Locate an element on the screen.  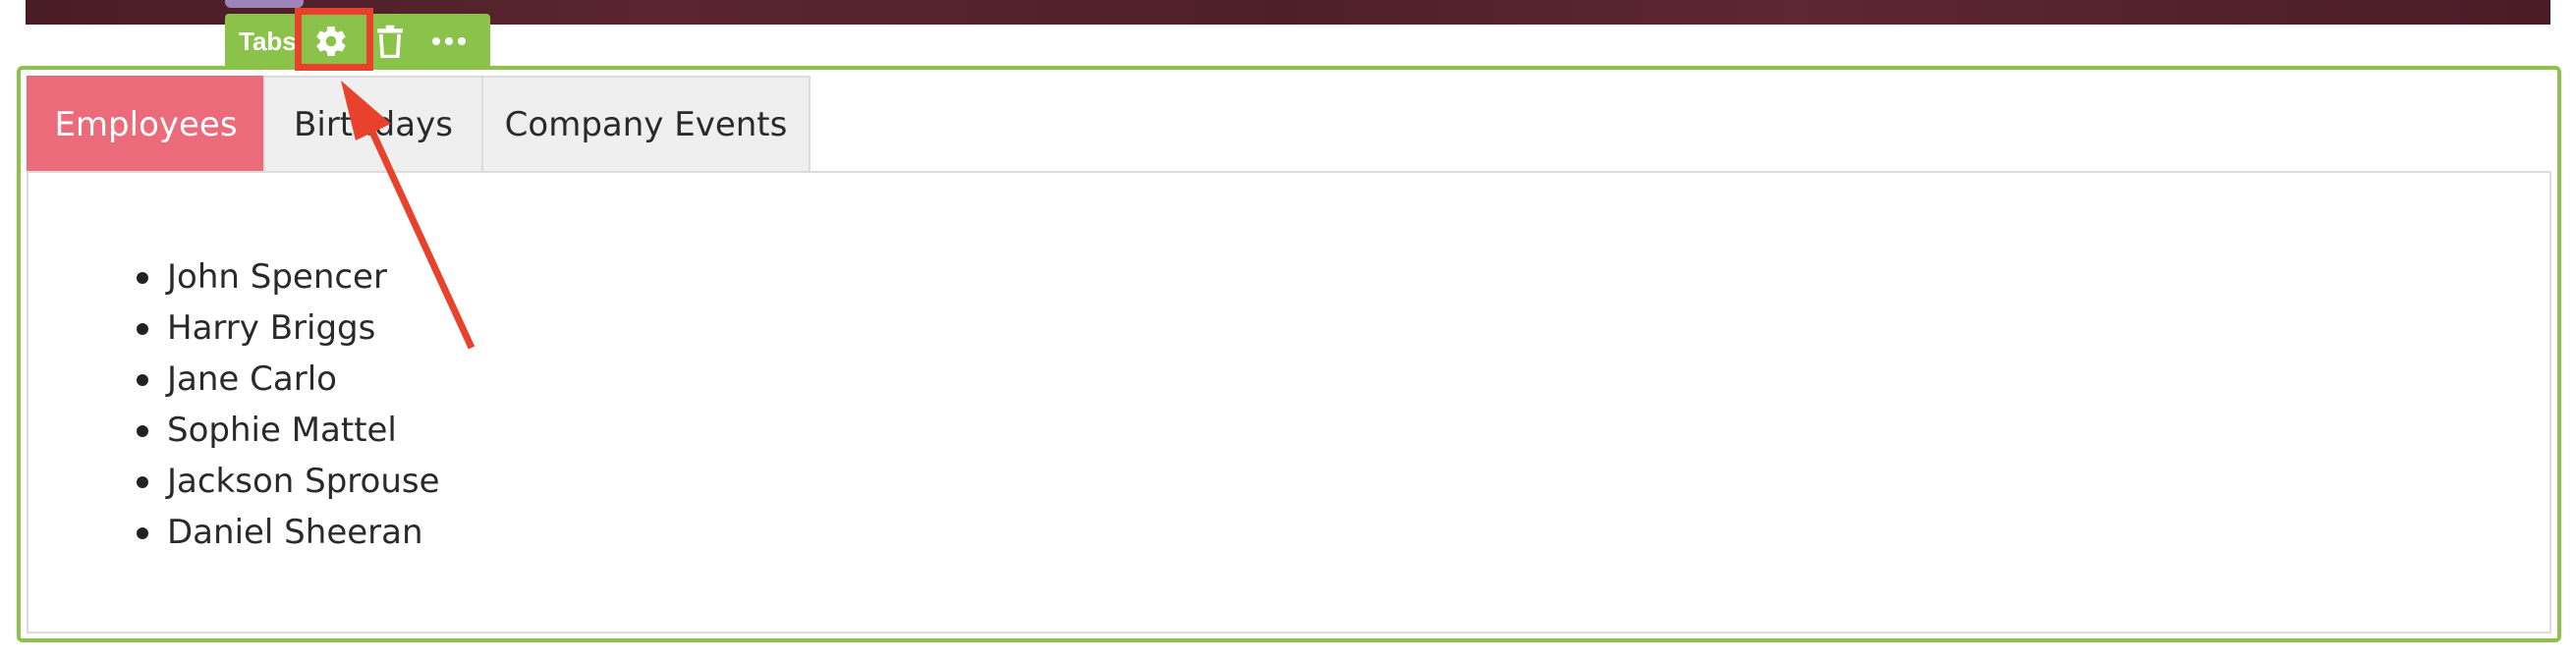
list-item: Daniel Sheeran is located at coordinates (286, 532).